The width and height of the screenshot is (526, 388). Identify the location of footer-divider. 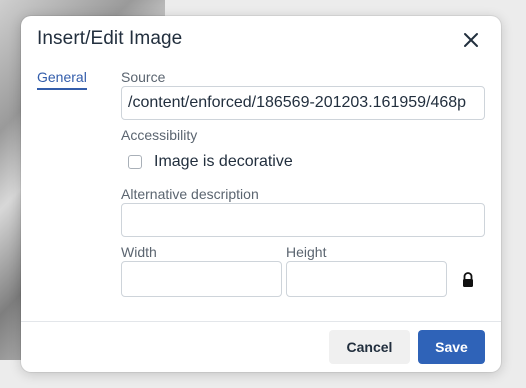
(261, 321).